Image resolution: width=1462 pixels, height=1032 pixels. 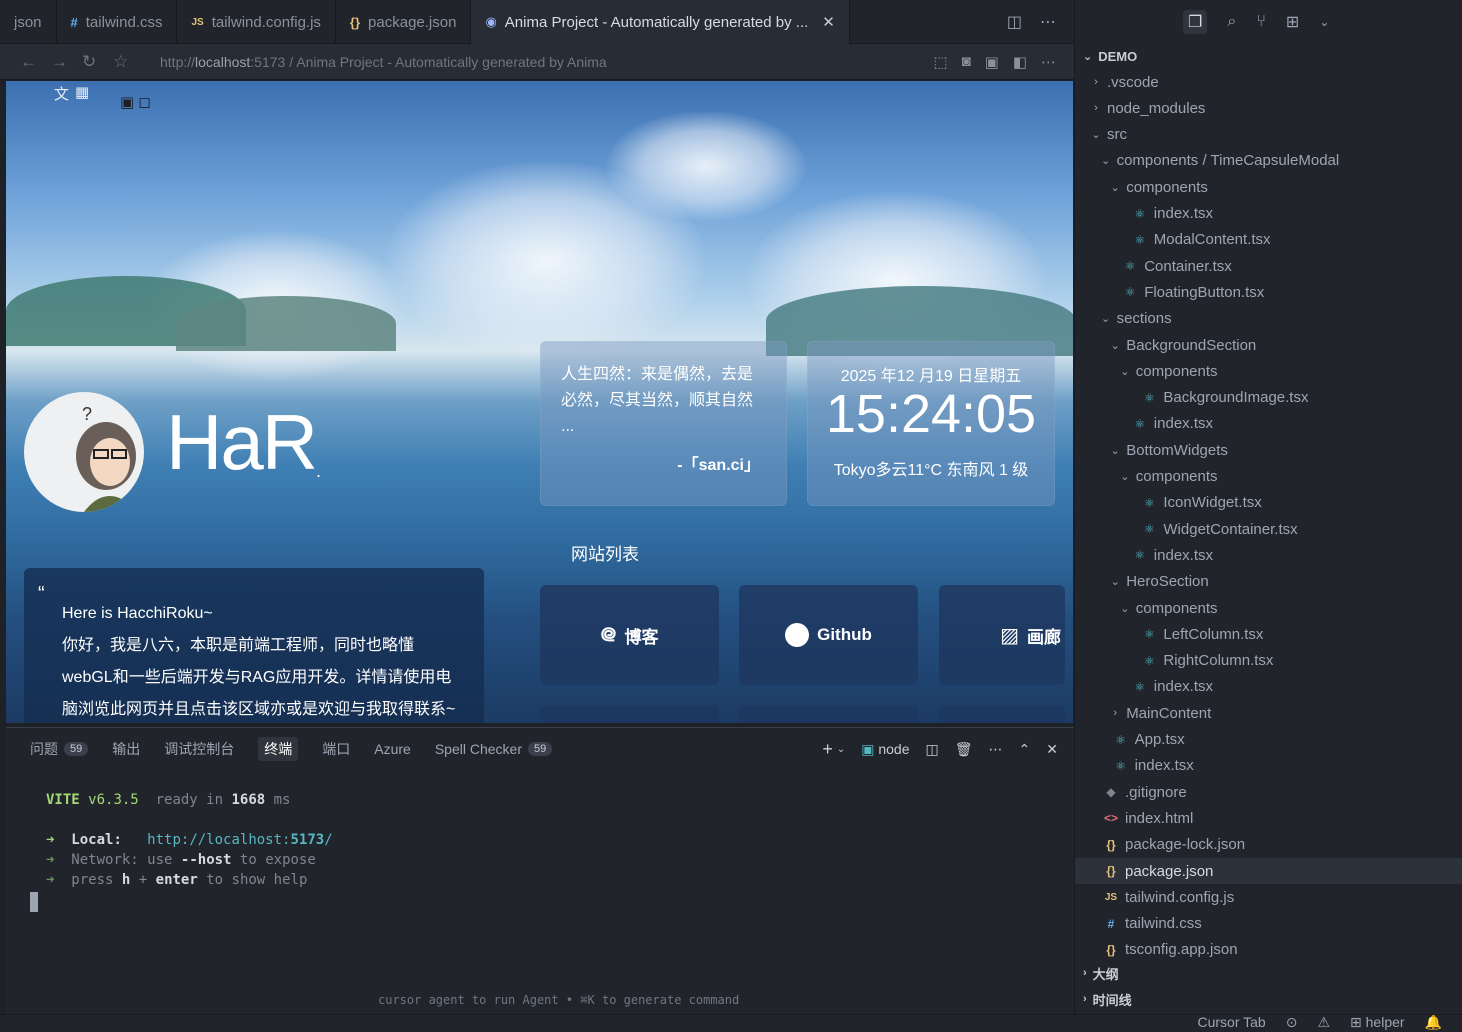 I want to click on site-github: Github, so click(x=828, y=635).